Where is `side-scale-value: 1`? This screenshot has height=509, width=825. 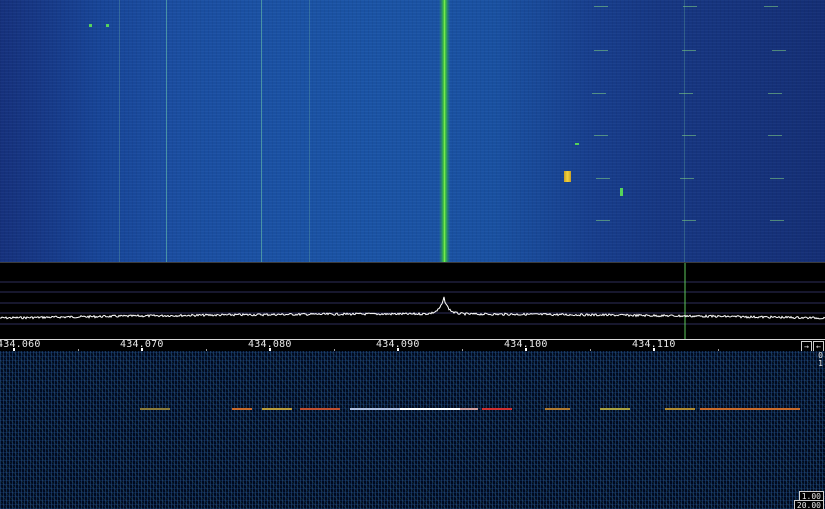 side-scale-value: 1 is located at coordinates (820, 363).